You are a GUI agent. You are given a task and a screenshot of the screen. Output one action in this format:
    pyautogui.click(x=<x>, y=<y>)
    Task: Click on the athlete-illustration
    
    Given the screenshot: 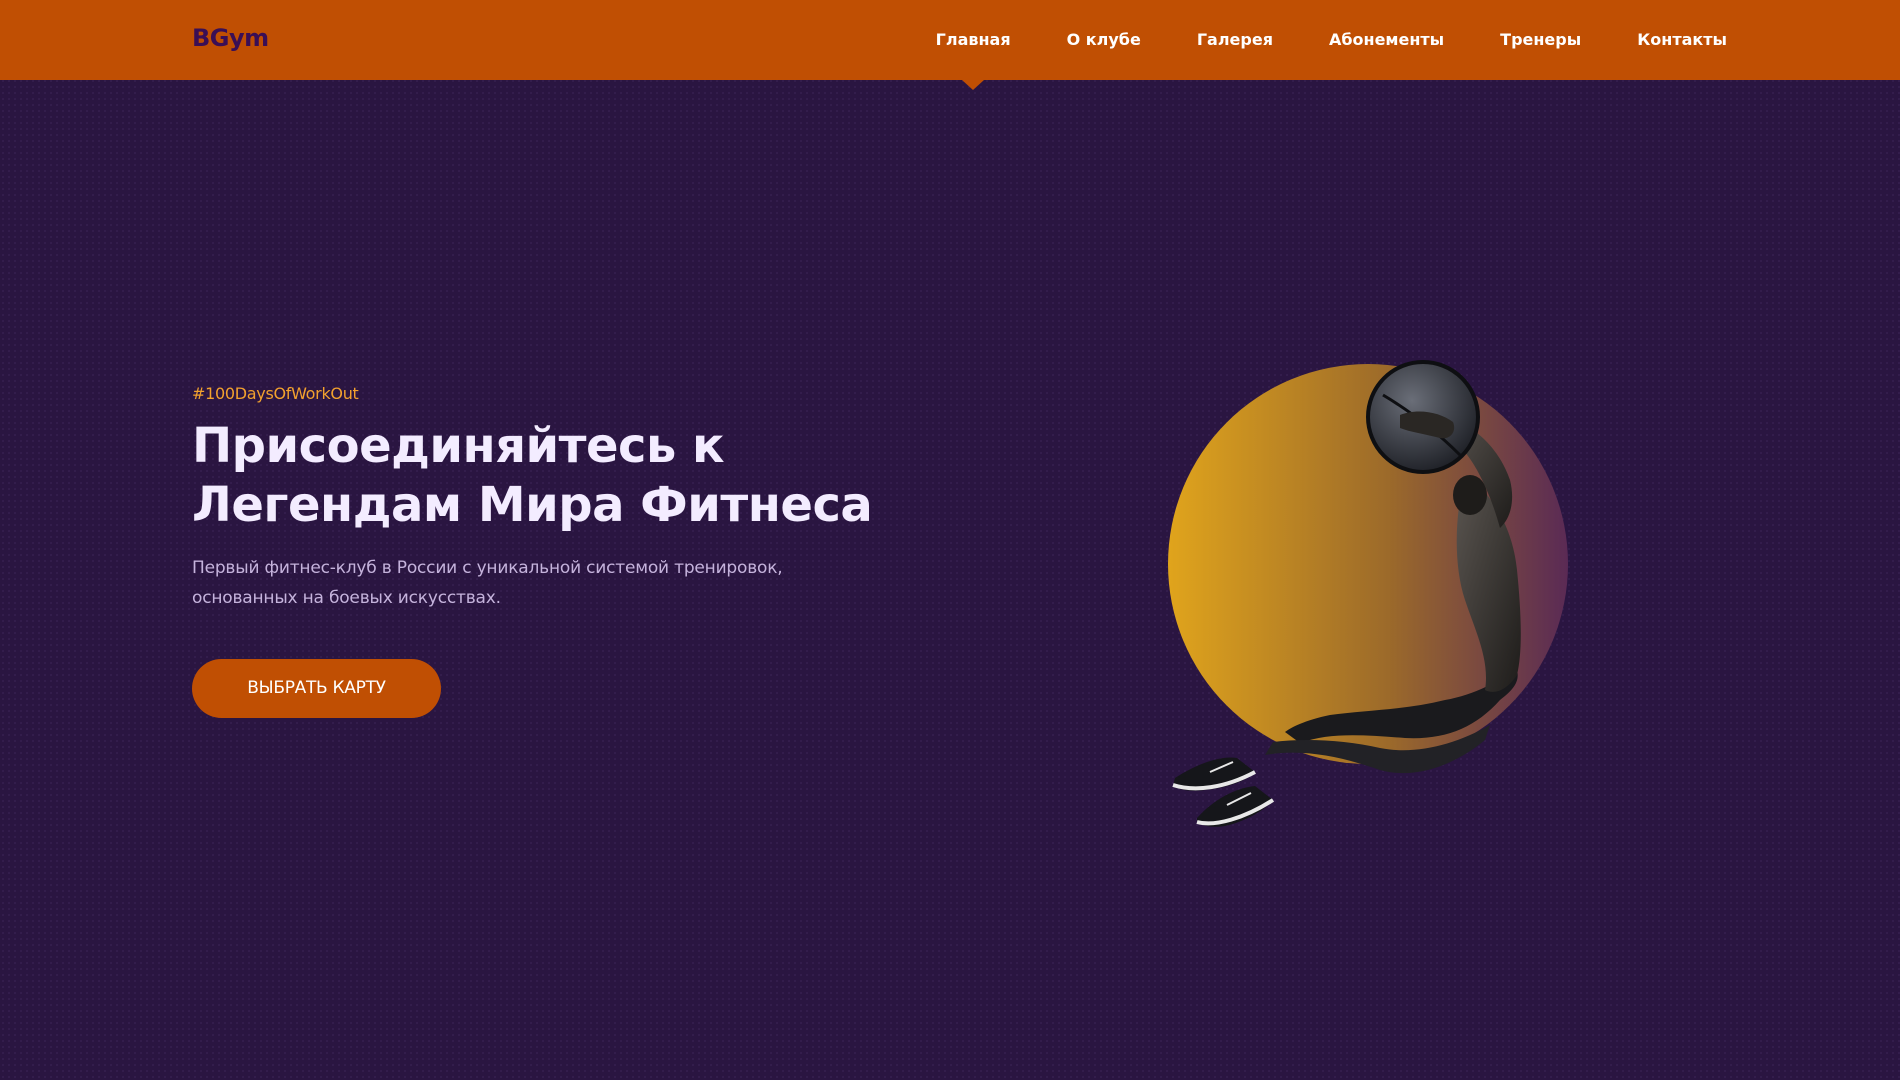 What is the action you would take?
    pyautogui.click(x=1368, y=593)
    